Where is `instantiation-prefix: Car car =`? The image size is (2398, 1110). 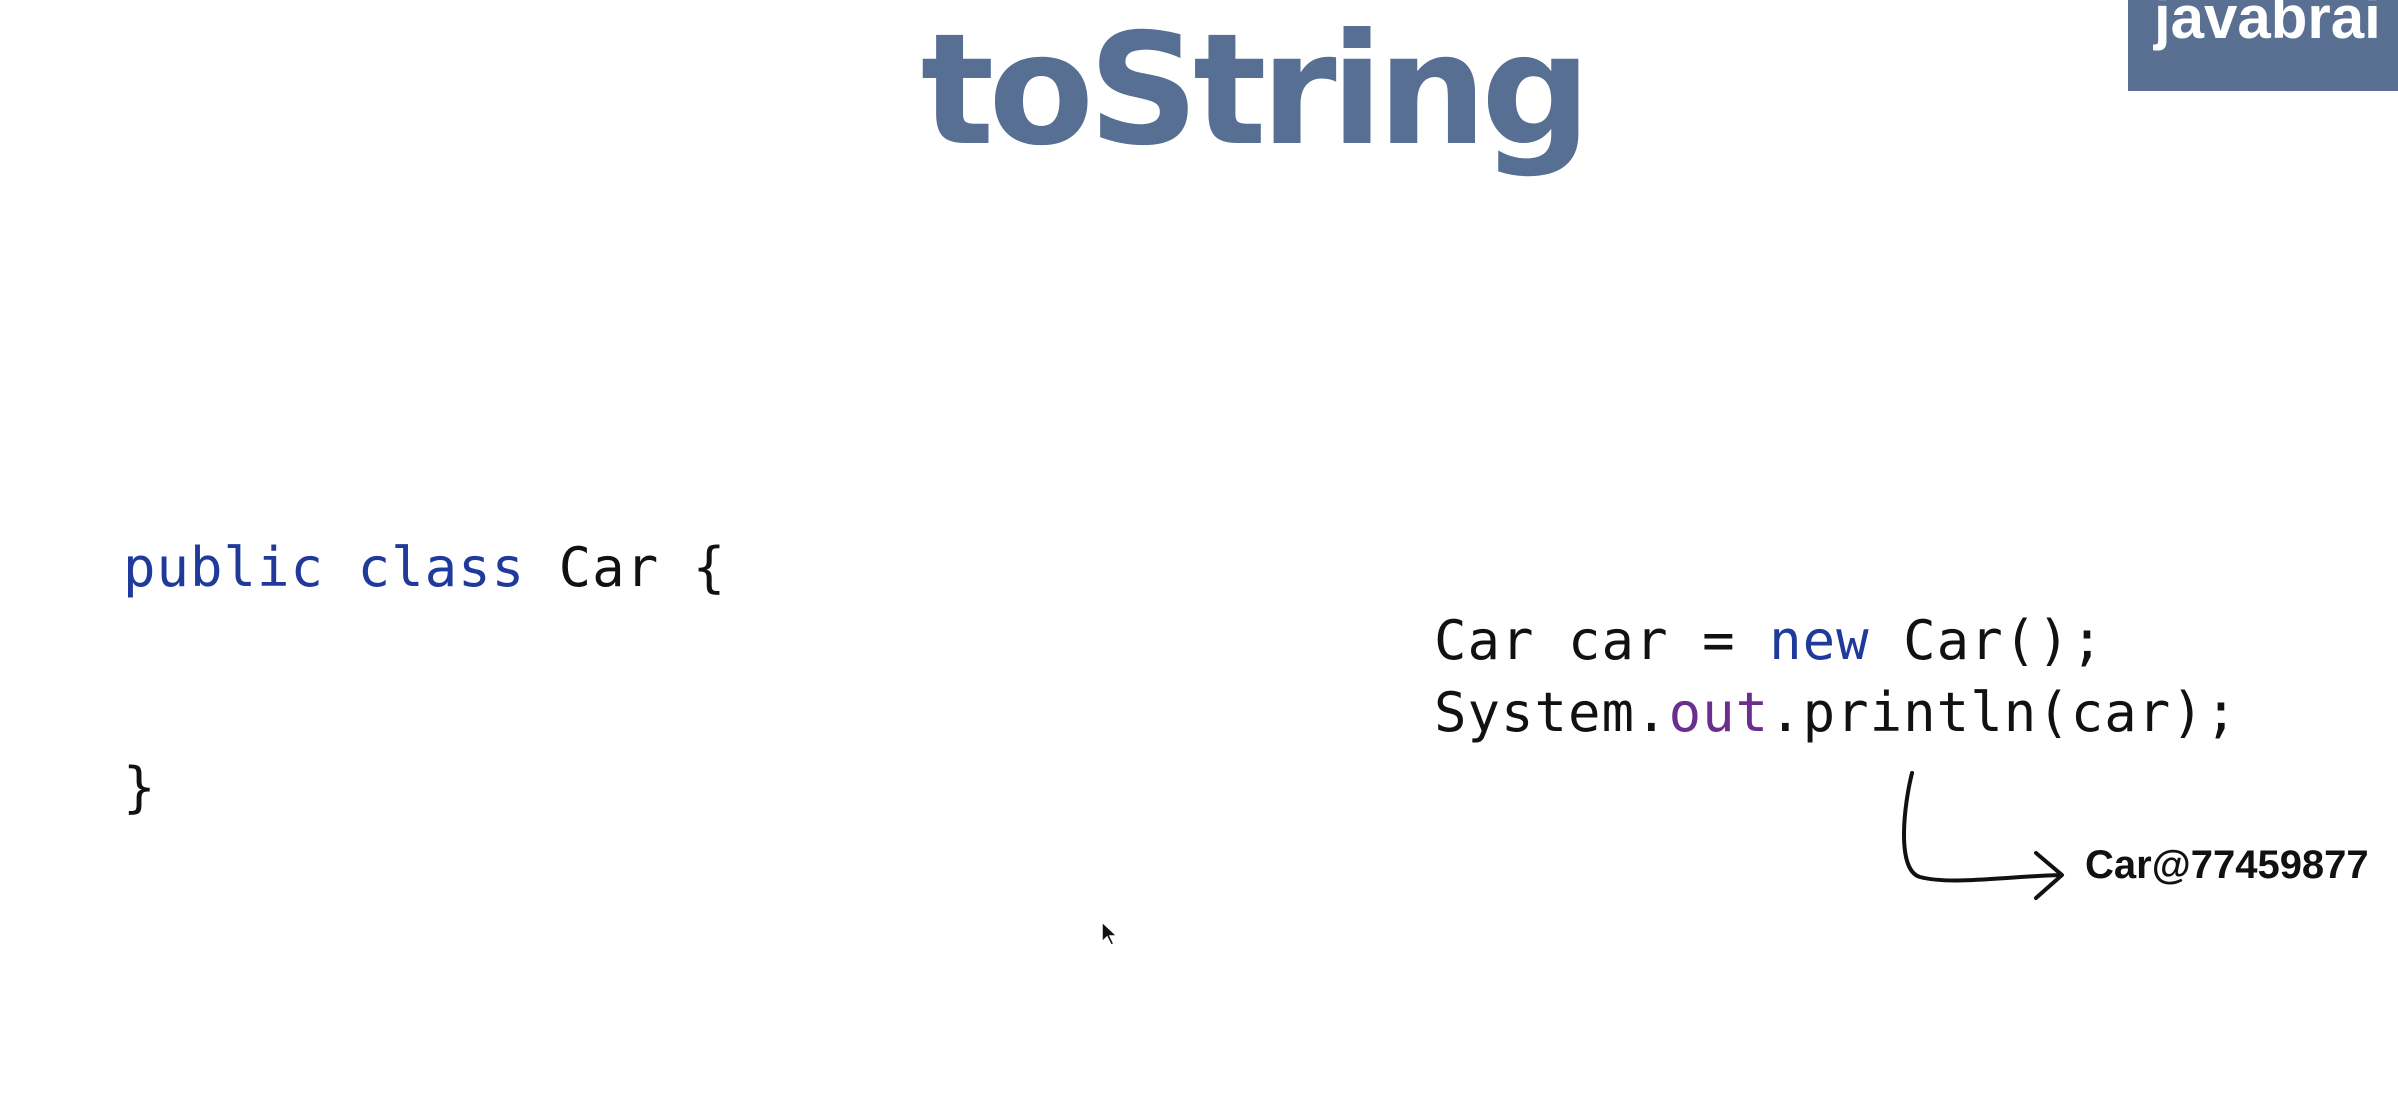
instantiation-prefix: Car car = is located at coordinates (1602, 640).